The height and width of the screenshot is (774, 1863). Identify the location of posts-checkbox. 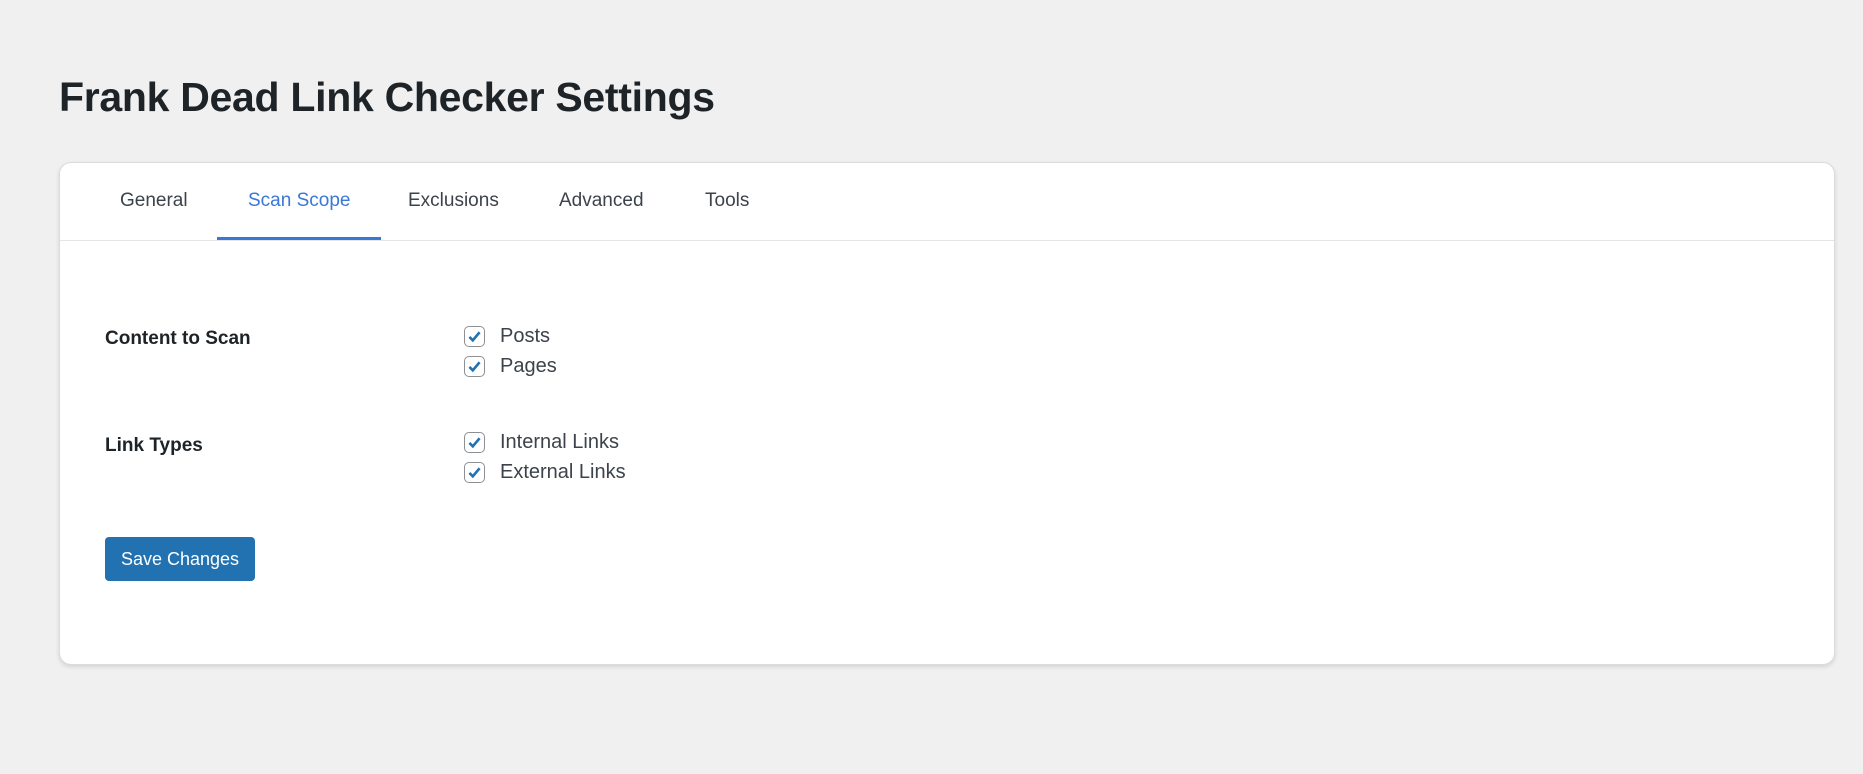
(474, 336).